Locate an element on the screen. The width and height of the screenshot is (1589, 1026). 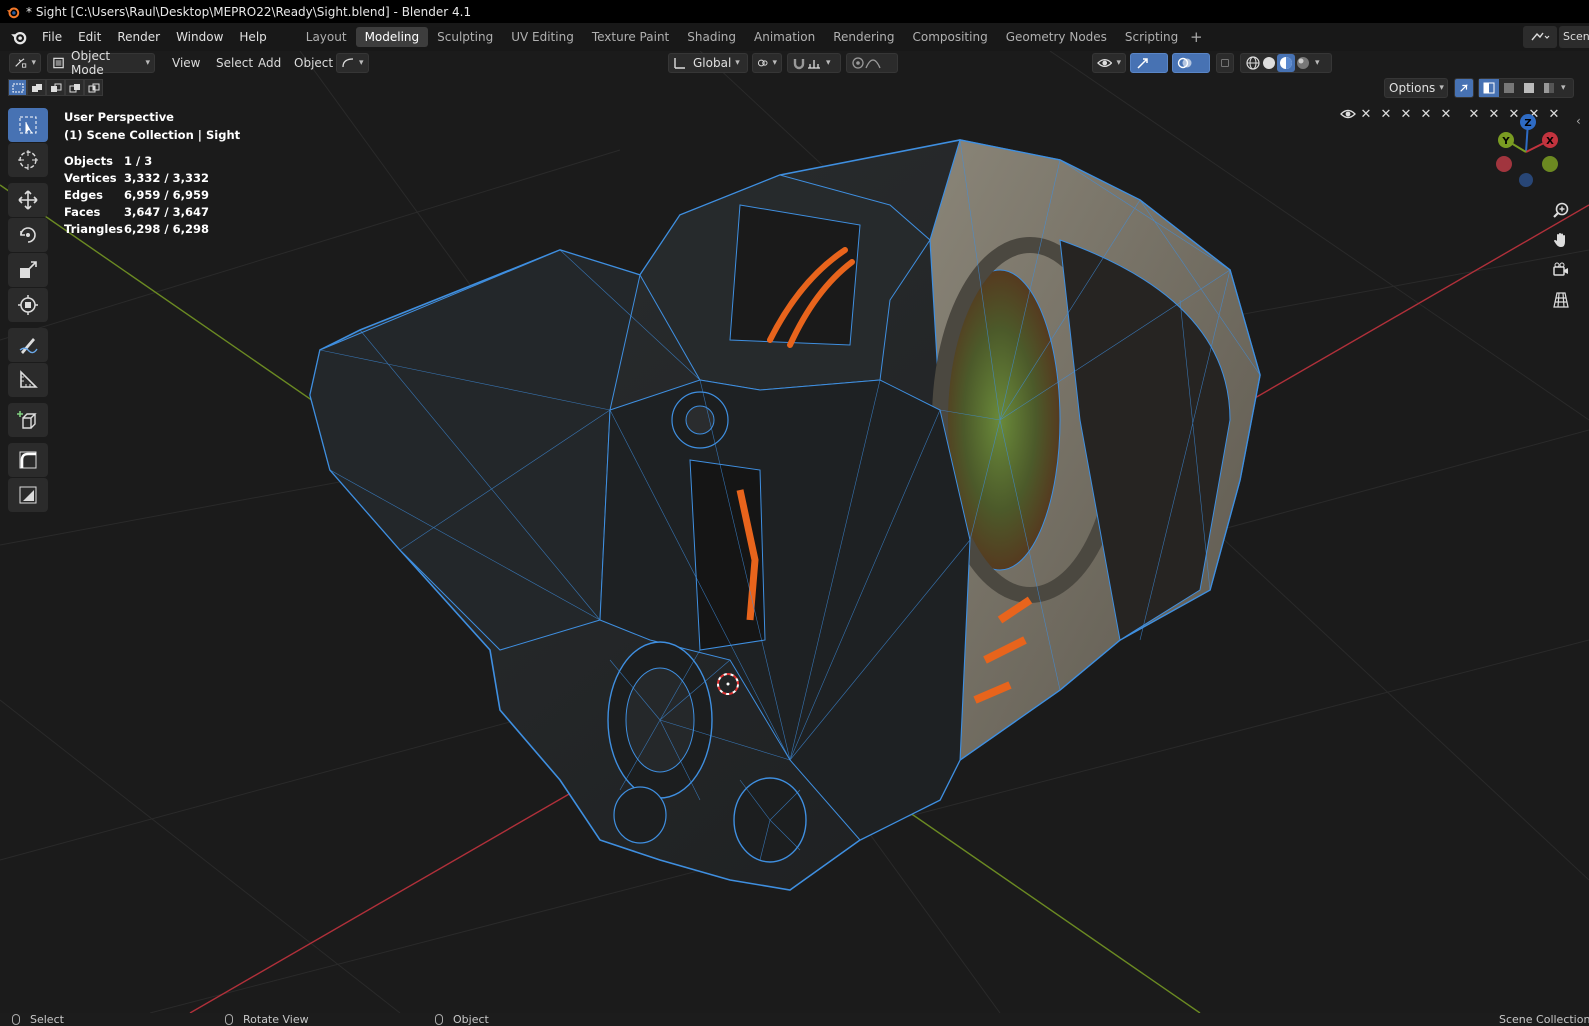
curve-icon is located at coordinates (348, 63).